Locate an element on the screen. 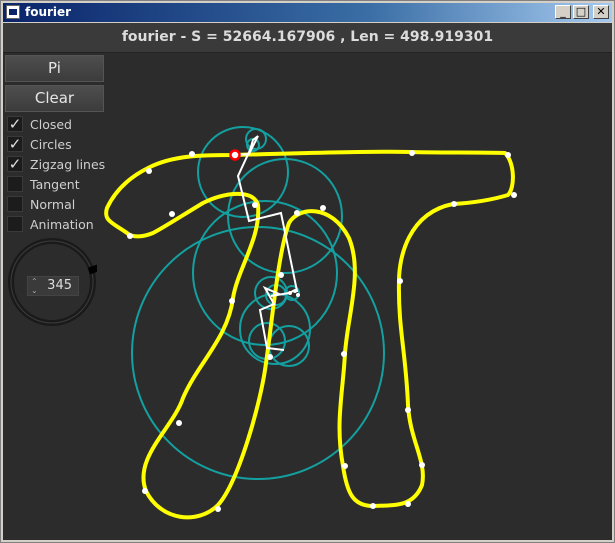 Image resolution: width=615 pixels, height=543 pixels. current-point-marker is located at coordinates (235, 155).